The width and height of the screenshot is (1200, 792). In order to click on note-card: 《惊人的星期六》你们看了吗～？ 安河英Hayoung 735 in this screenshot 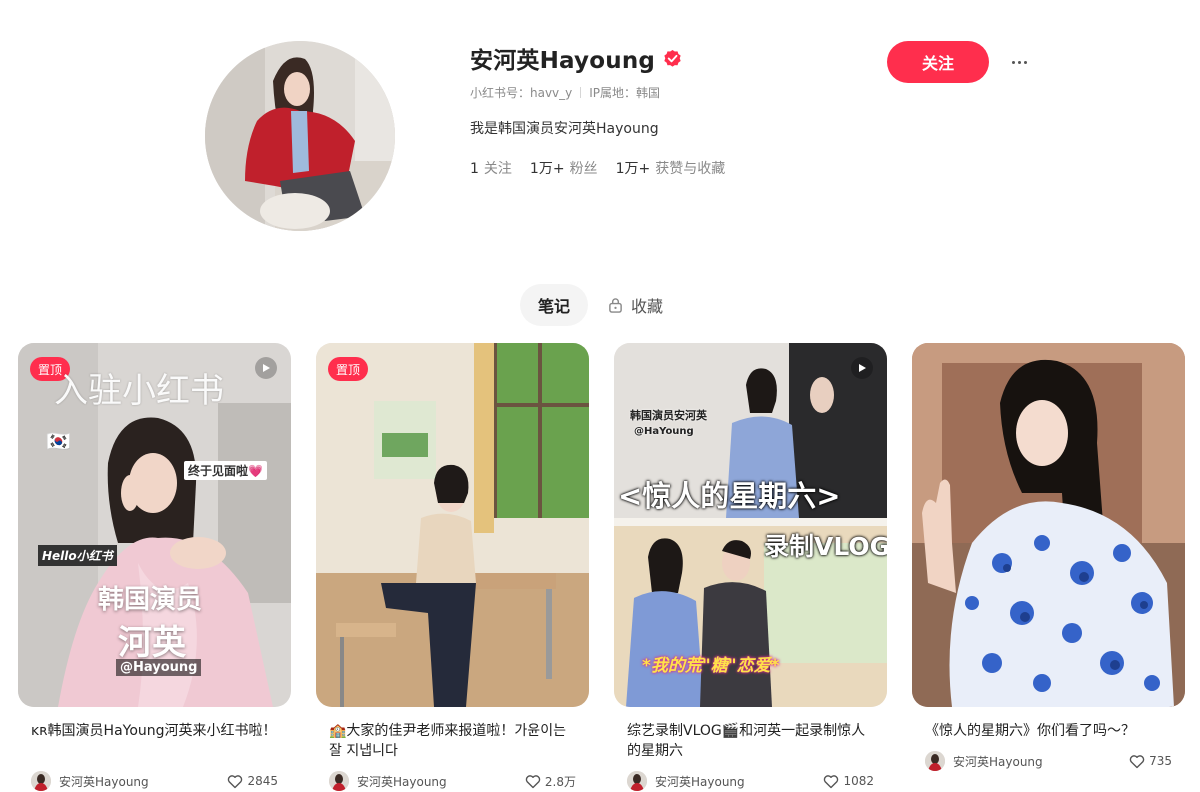, I will do `click(1048, 557)`.